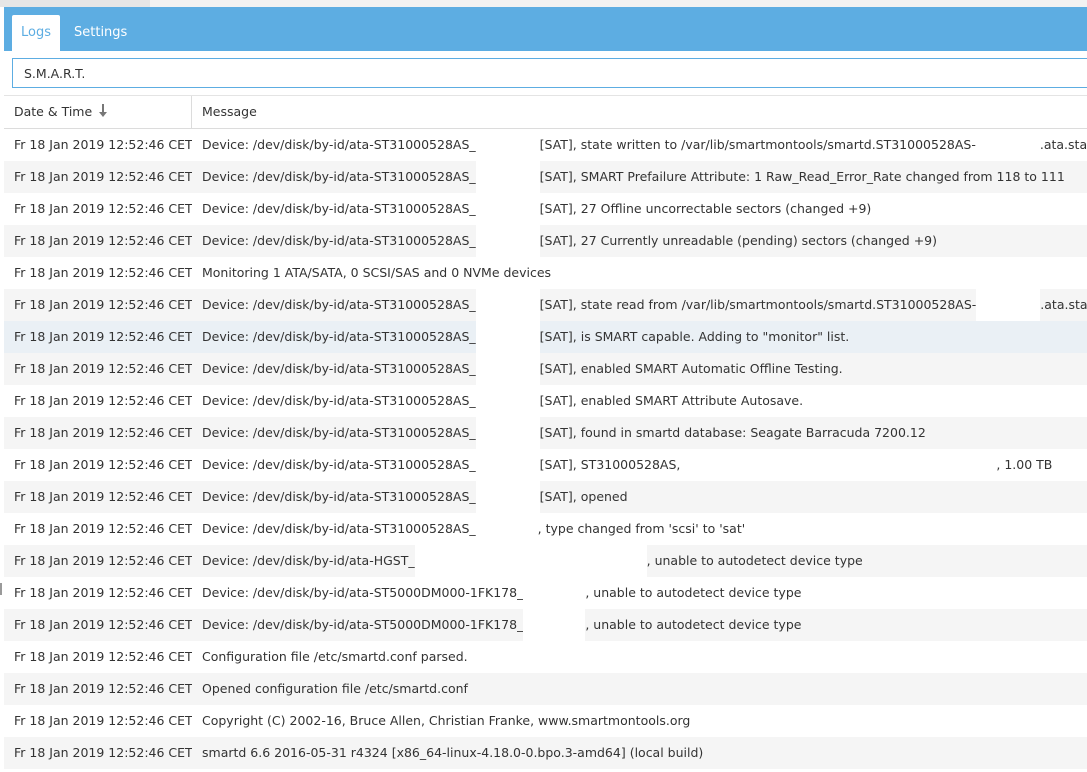  I want to click on top-strip, so click(543, 3).